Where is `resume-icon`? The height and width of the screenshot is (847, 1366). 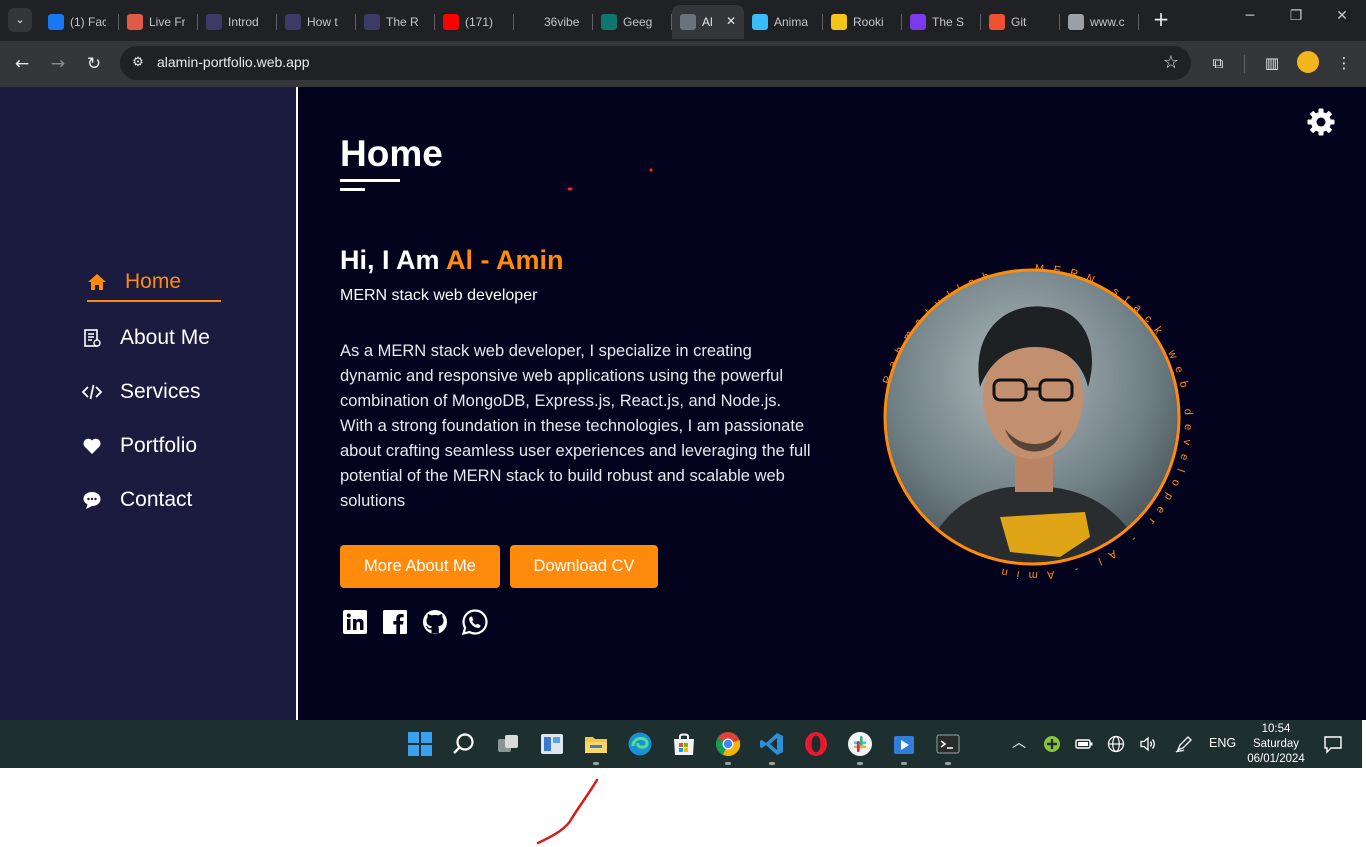 resume-icon is located at coordinates (92, 338).